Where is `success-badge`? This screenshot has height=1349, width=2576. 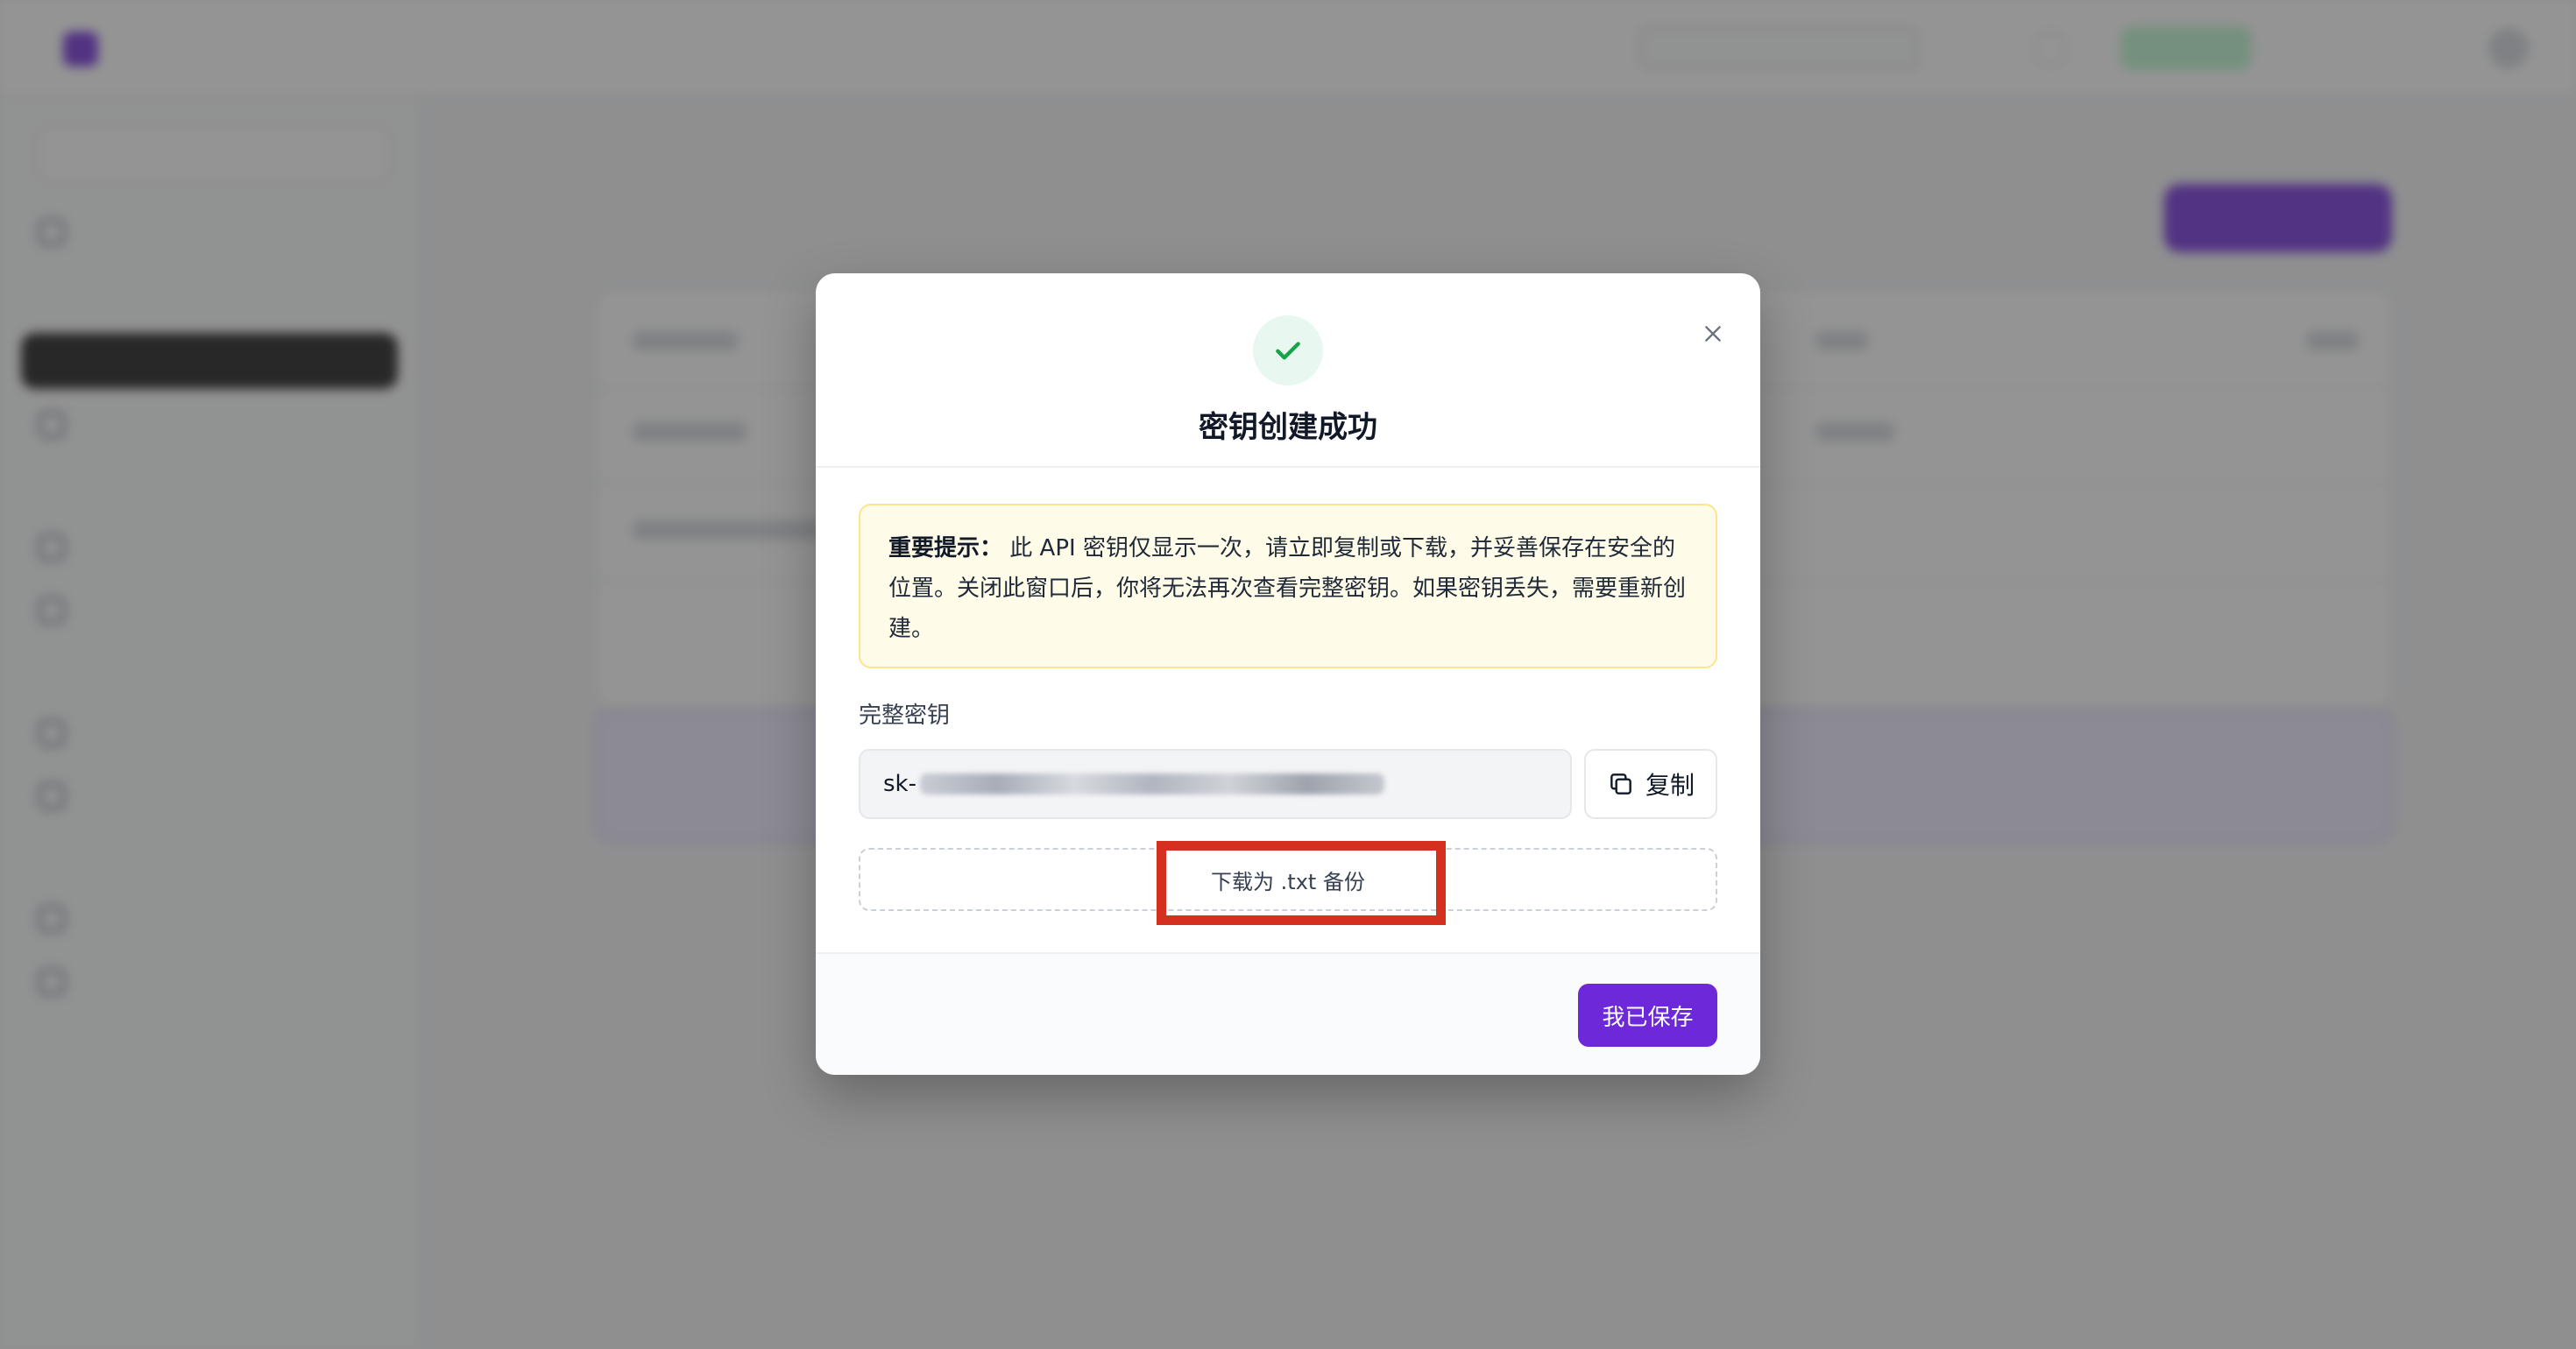
success-badge is located at coordinates (1288, 350).